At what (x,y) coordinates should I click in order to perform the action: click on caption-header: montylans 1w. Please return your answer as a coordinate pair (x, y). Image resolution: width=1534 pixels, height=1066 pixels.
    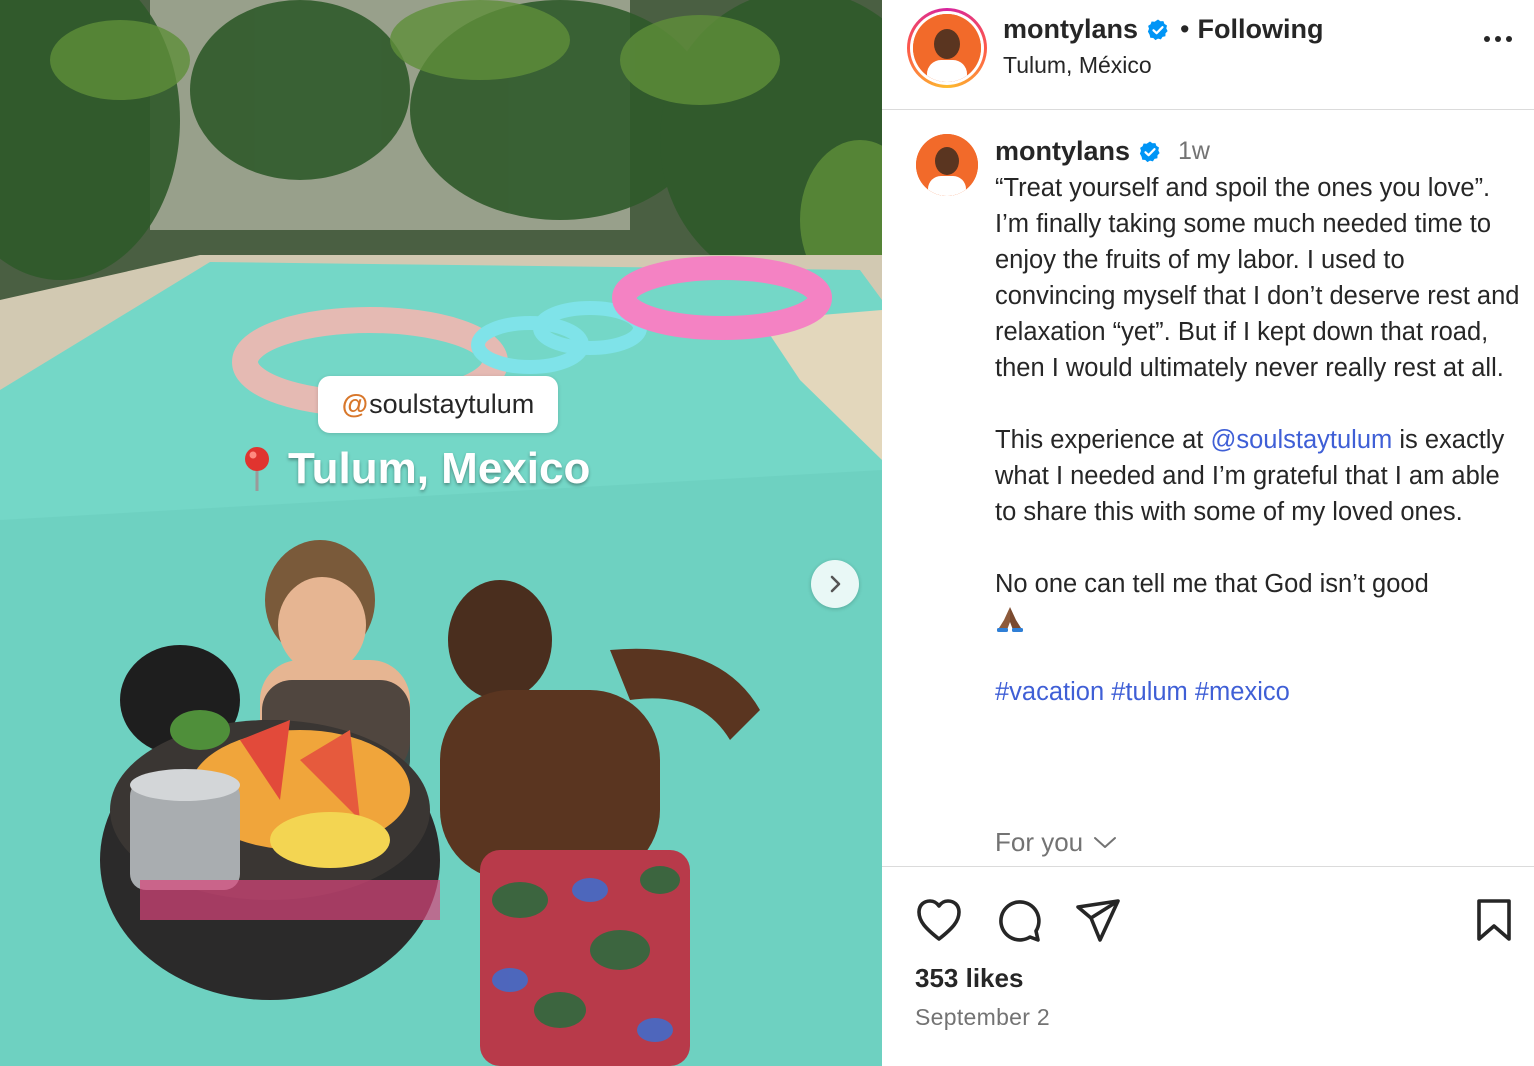
    Looking at the image, I should click on (1102, 151).